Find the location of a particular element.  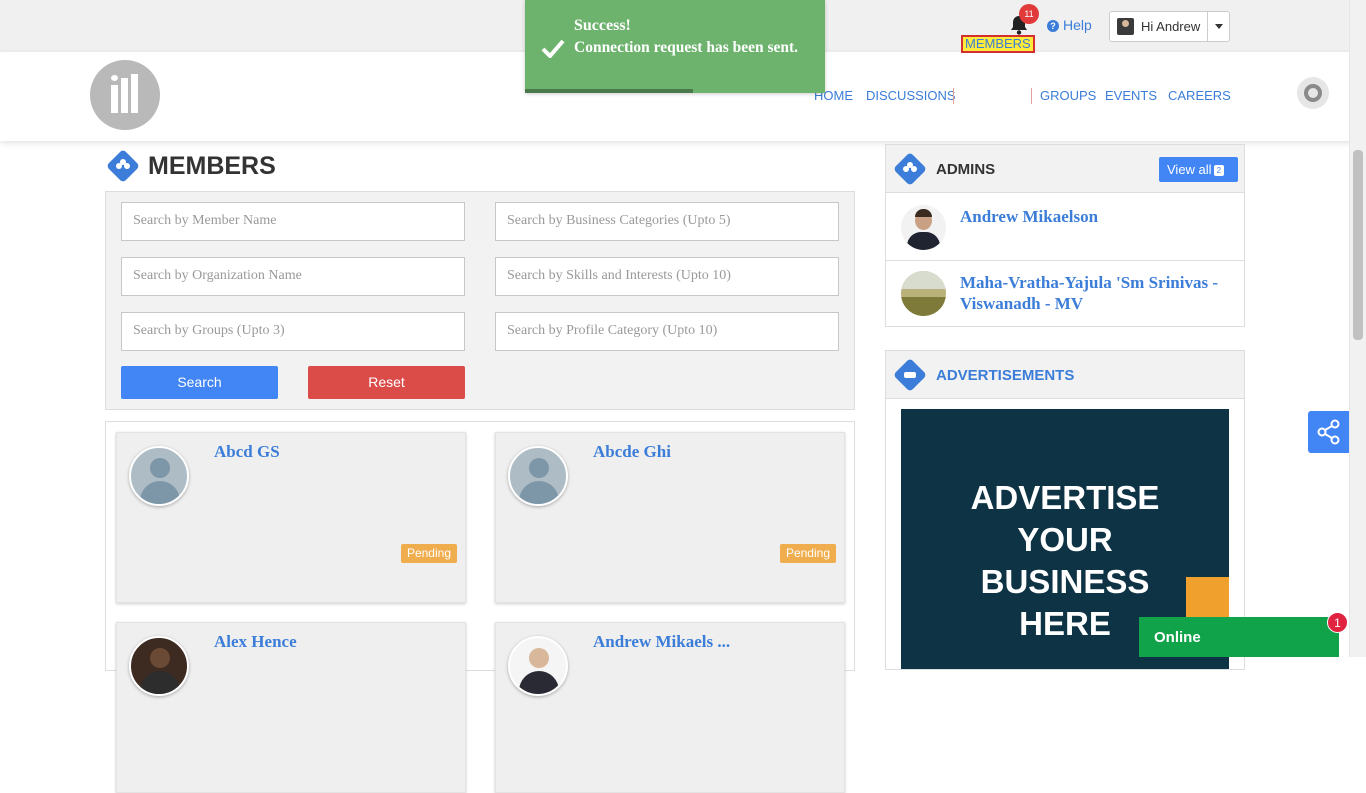

nav-groups: GROUPS is located at coordinates (1068, 95).